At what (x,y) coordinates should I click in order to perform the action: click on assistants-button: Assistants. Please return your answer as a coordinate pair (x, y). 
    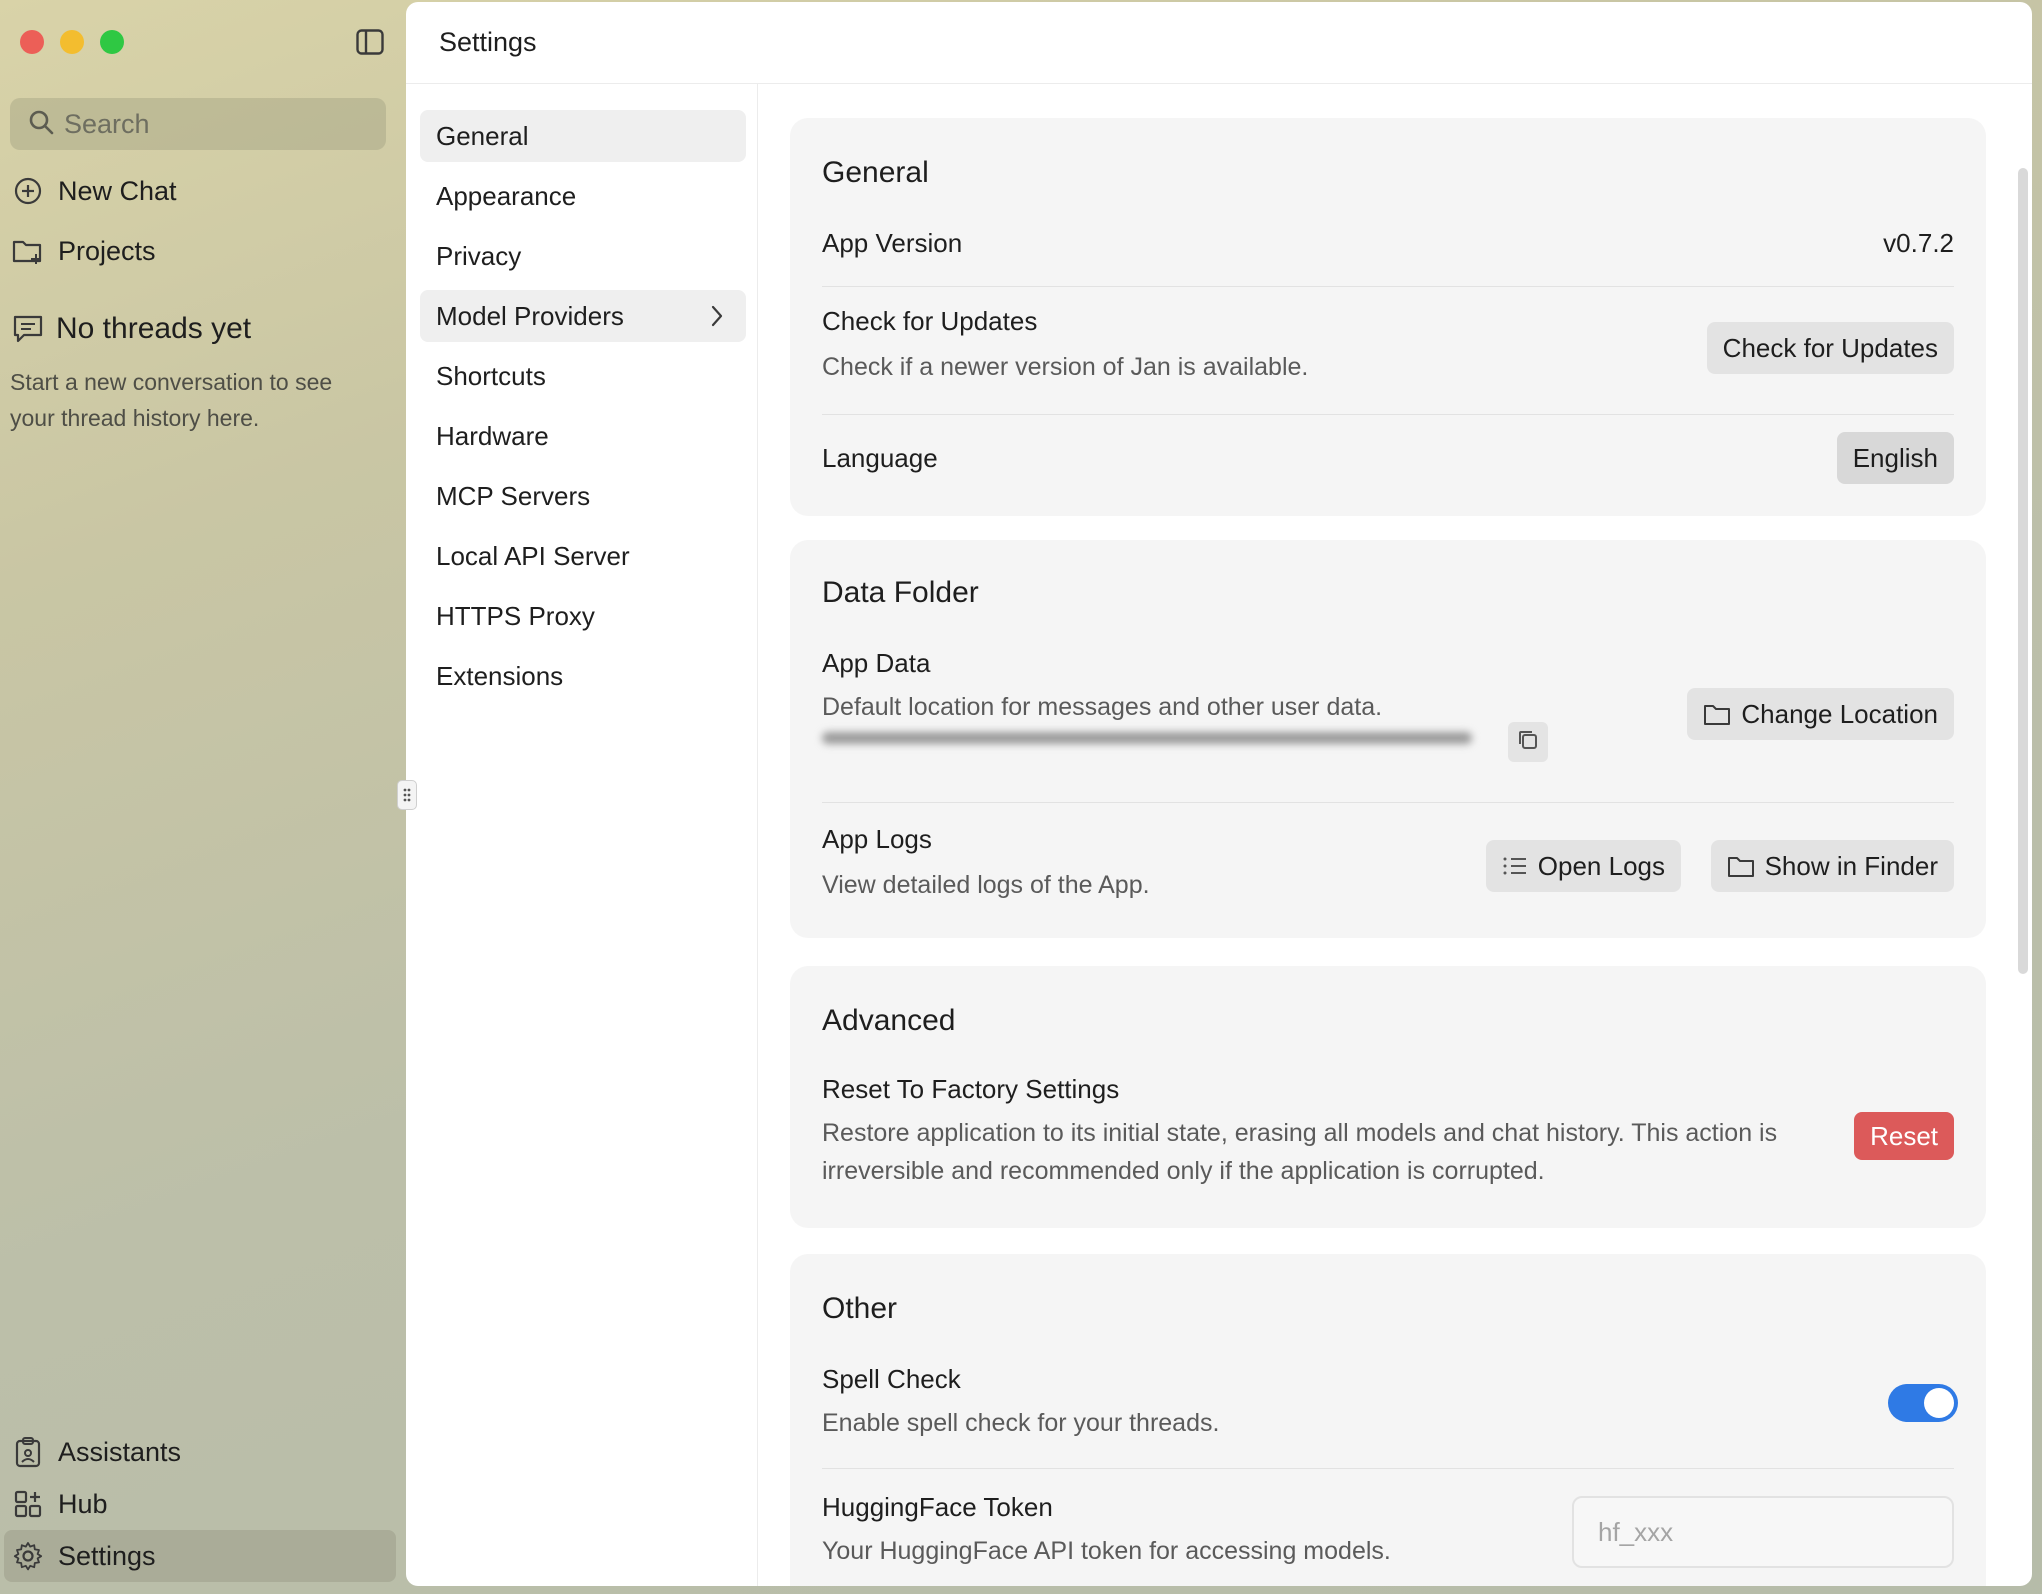
    Looking at the image, I should click on (96, 1452).